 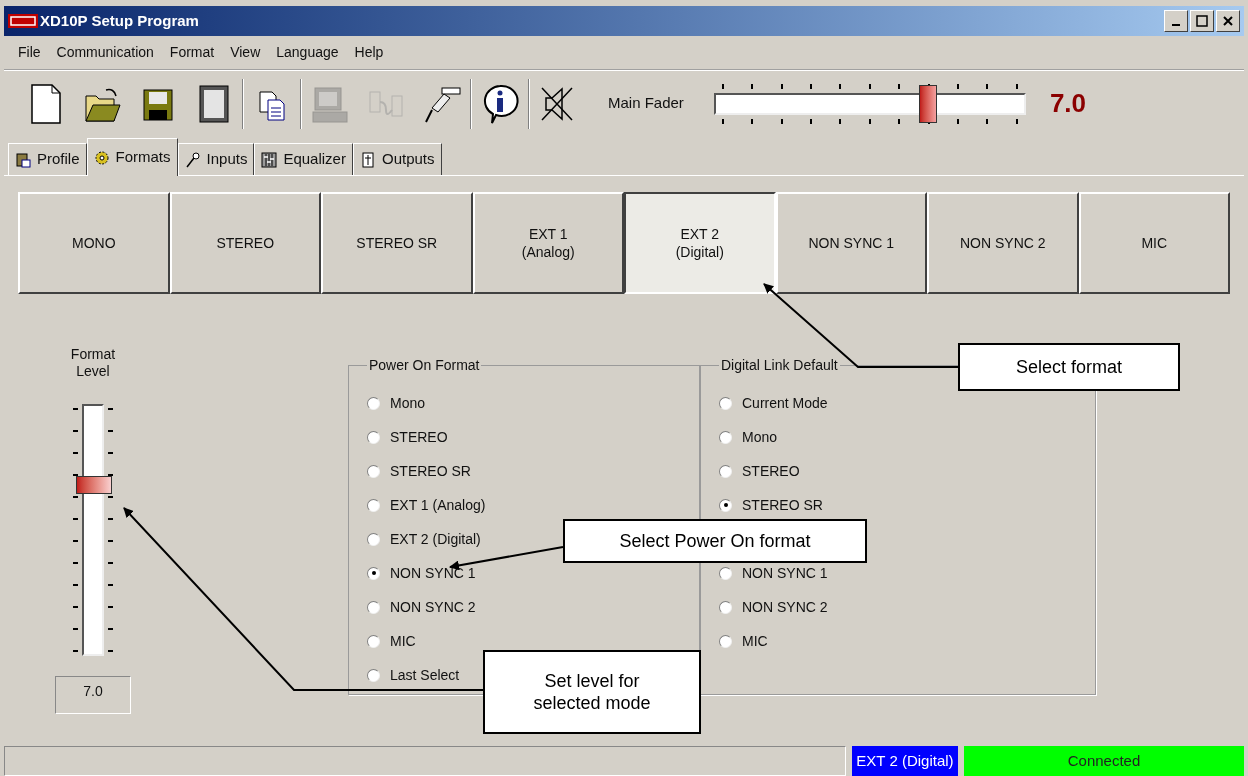 I want to click on app-logo-icon, so click(x=23, y=21).